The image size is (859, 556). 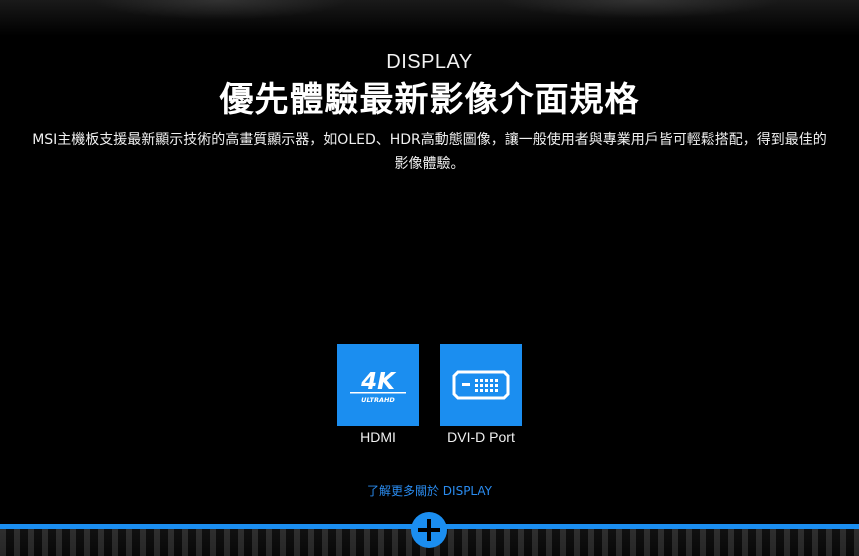 What do you see at coordinates (378, 437) in the screenshot?
I see `feature-label-hdmi: HDMI` at bounding box center [378, 437].